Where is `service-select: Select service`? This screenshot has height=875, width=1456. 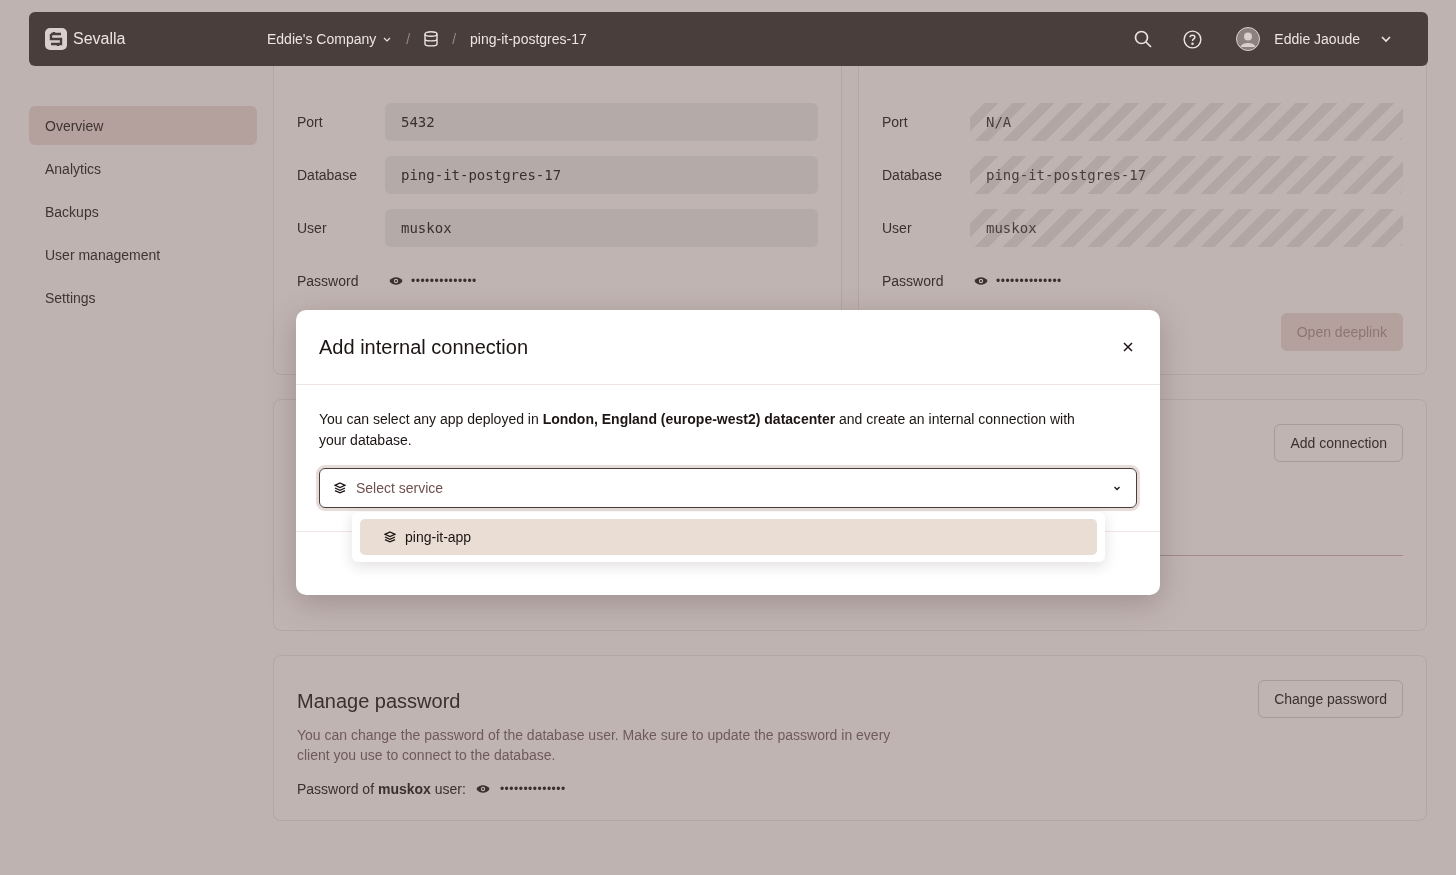 service-select: Select service is located at coordinates (728, 488).